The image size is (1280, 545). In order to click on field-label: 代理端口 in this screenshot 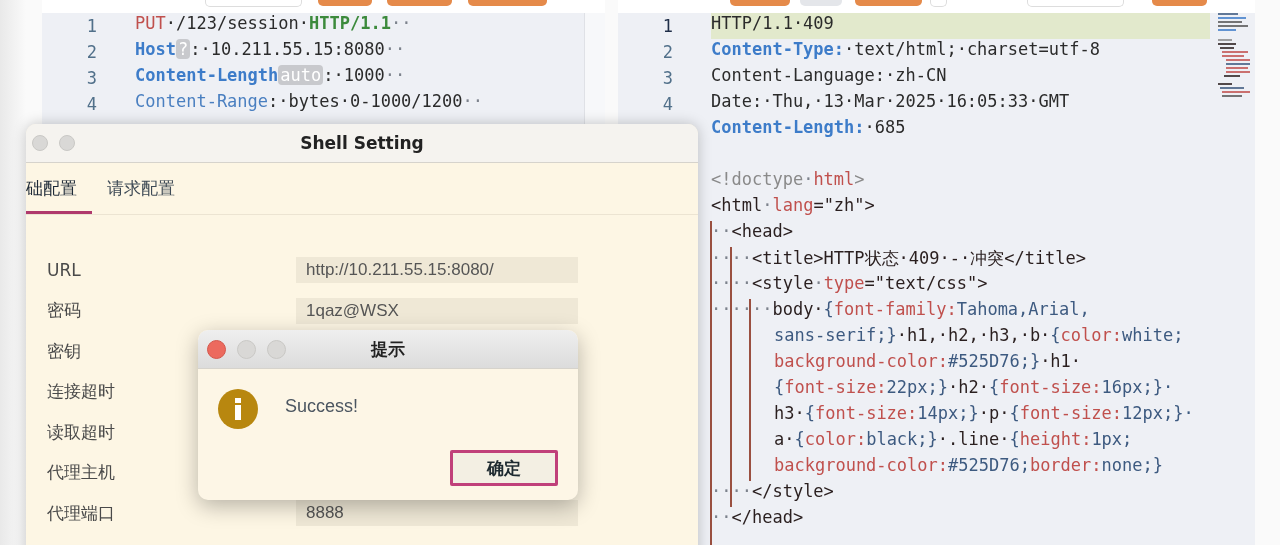, I will do `click(81, 513)`.